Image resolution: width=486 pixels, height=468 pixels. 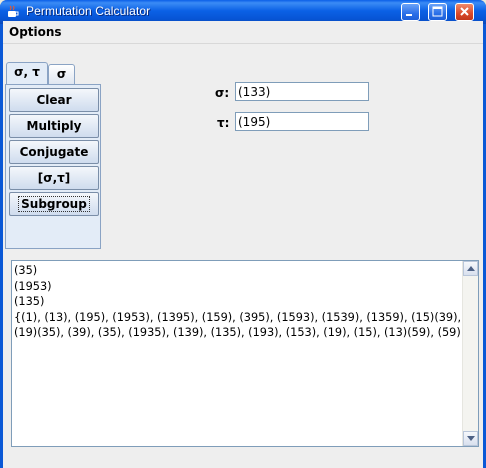 I want to click on commutator-button: [σ,τ], so click(x=54, y=178).